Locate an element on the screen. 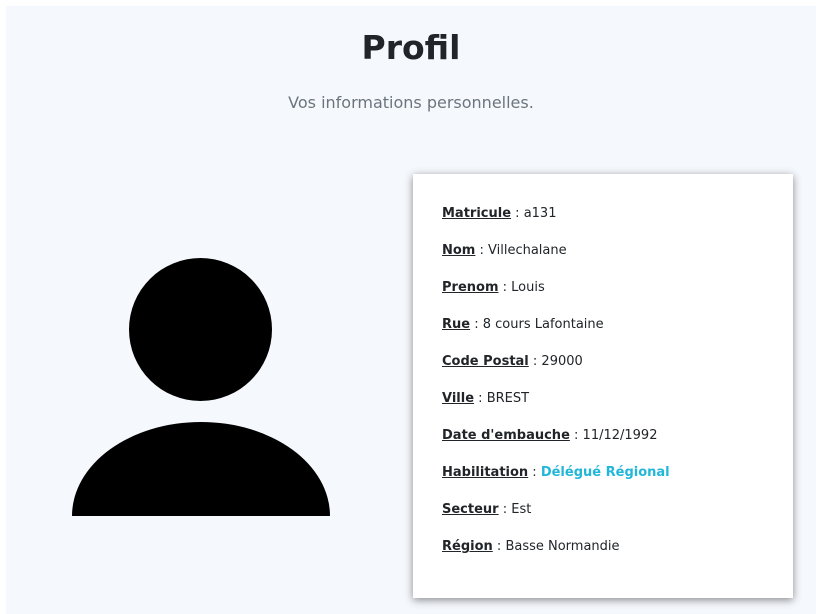 The width and height of the screenshot is (816, 614). page-title: Profil is located at coordinates (411, 47).